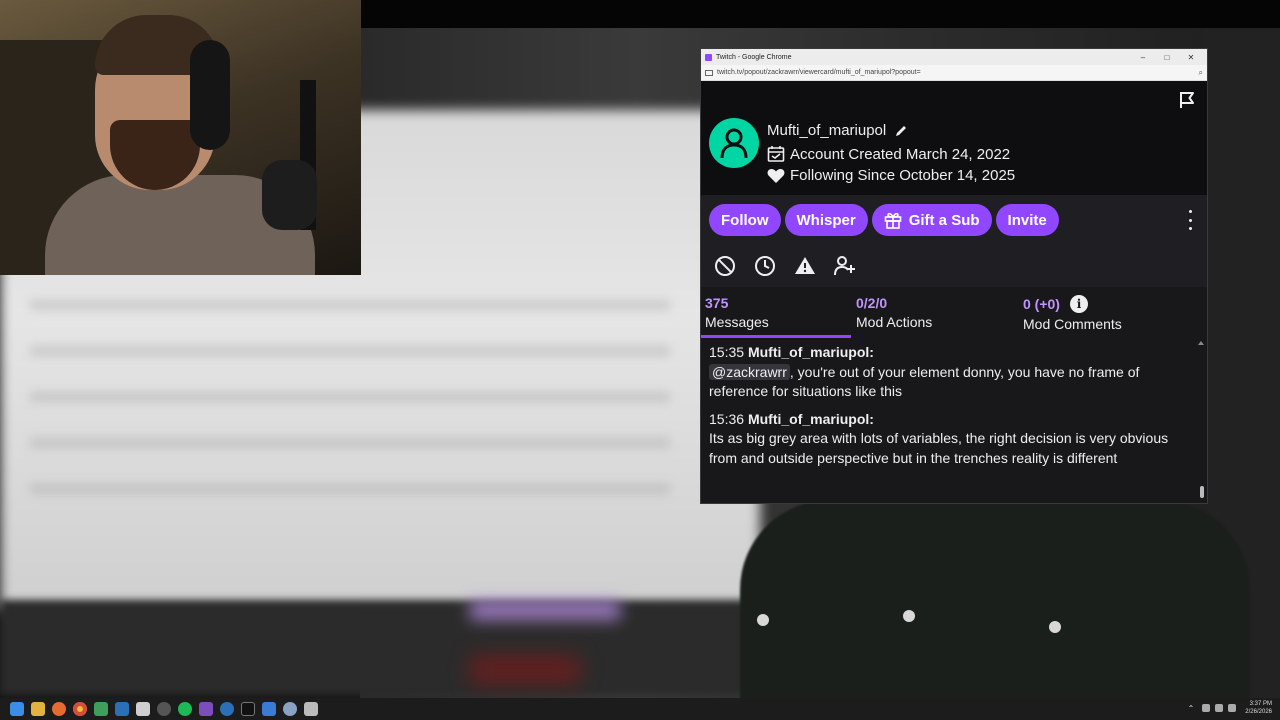 Image resolution: width=1280 pixels, height=720 pixels. Describe the element at coordinates (727, 418) in the screenshot. I see `message-timestamp: 15:36` at that location.